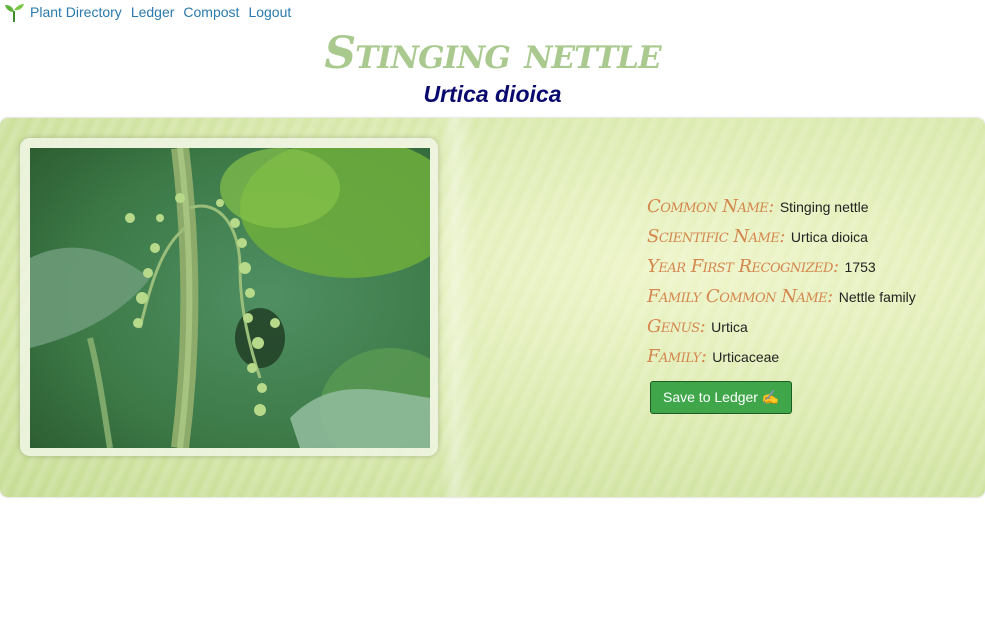  I want to click on nav-plant-directory: Plant Directory, so click(76, 12).